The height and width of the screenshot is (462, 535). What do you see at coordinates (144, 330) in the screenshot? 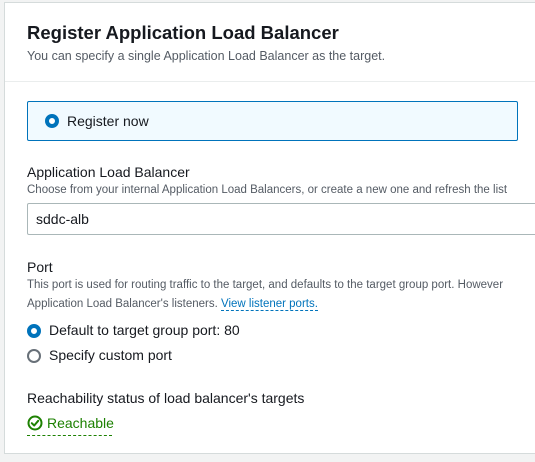
I see `default-port-label: Default to target group port: 80` at bounding box center [144, 330].